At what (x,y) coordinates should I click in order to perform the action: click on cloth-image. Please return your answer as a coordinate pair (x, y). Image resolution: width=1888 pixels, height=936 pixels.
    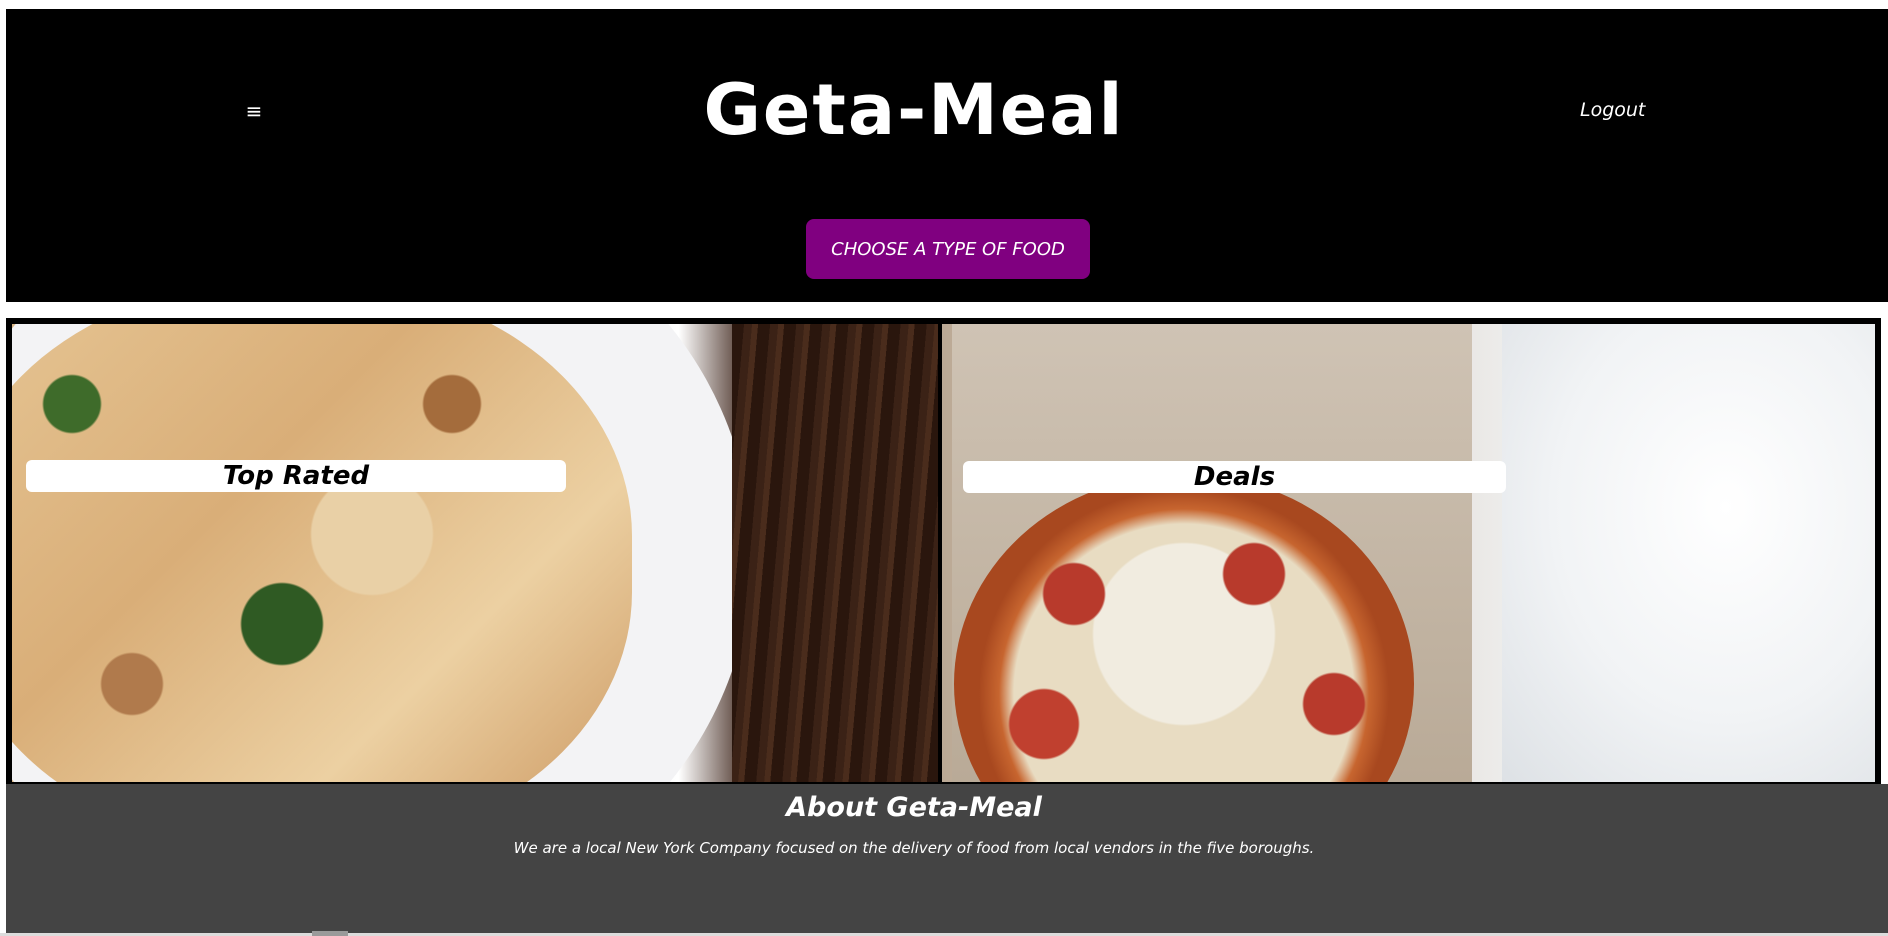
    Looking at the image, I should click on (1688, 553).